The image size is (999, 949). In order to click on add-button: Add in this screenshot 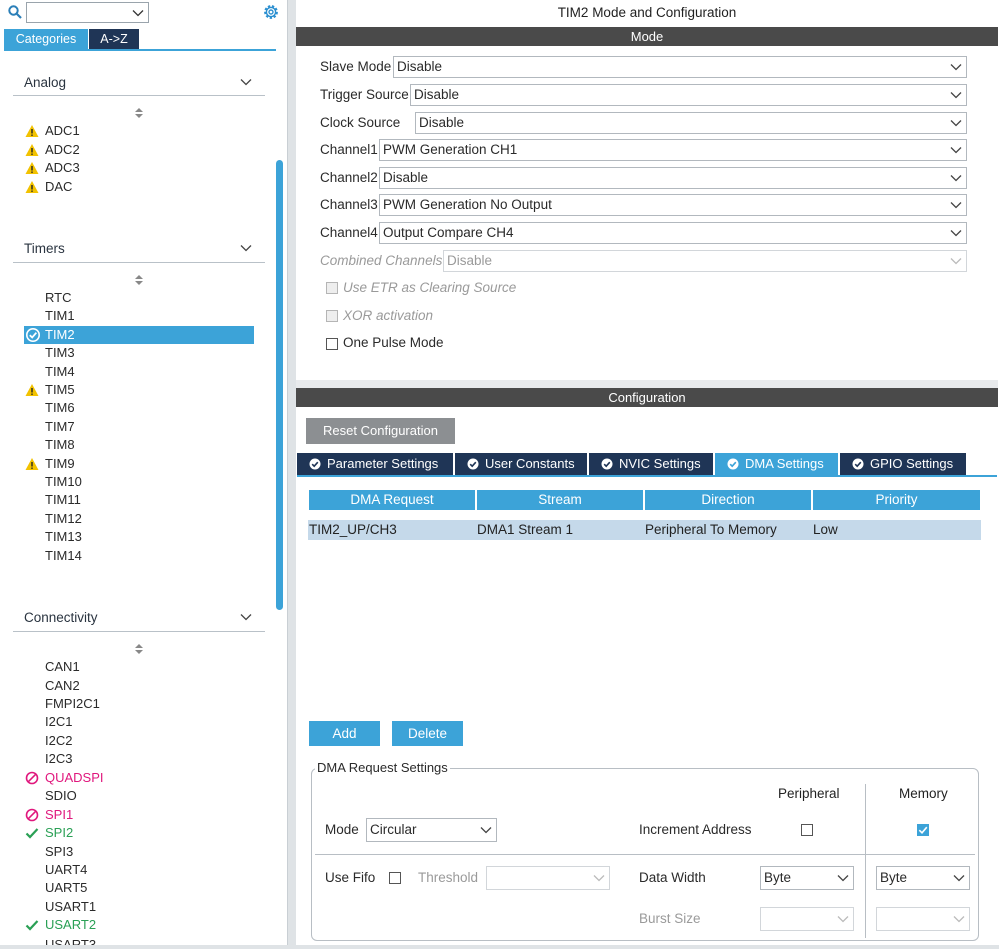, I will do `click(344, 733)`.